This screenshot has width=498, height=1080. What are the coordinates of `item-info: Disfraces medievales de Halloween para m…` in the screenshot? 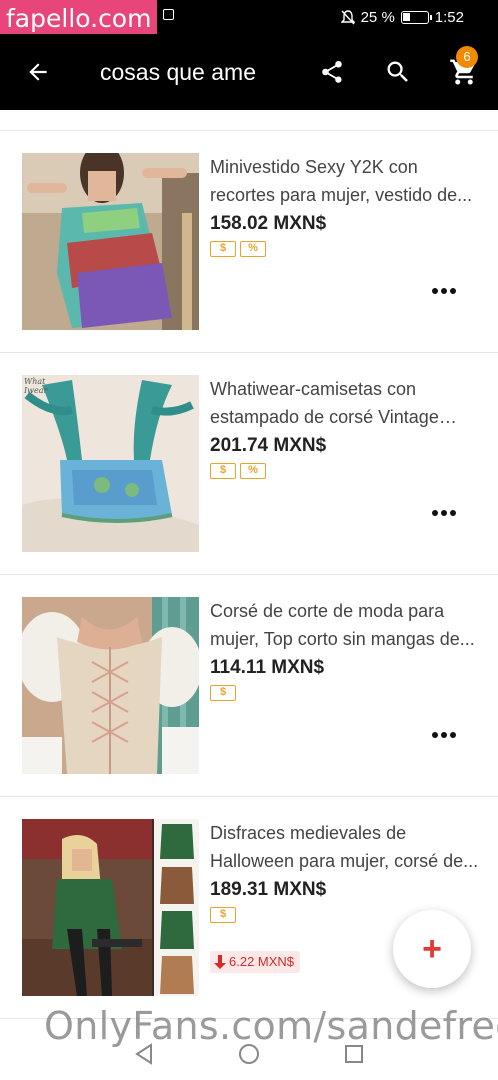 It's located at (345, 871).